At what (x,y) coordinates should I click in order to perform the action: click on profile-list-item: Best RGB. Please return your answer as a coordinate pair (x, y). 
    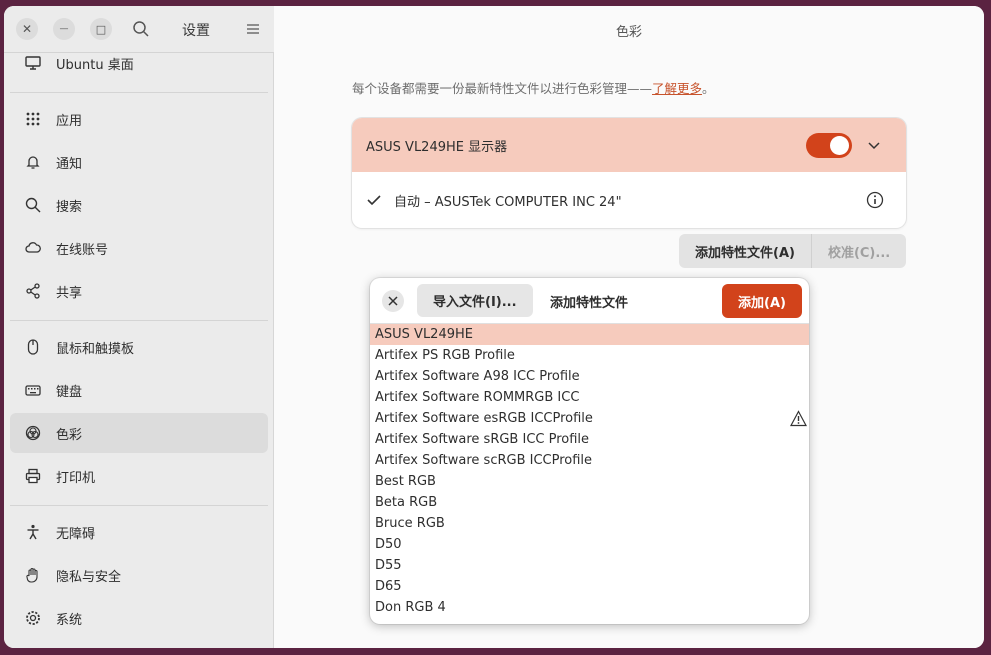
    Looking at the image, I should click on (589, 481).